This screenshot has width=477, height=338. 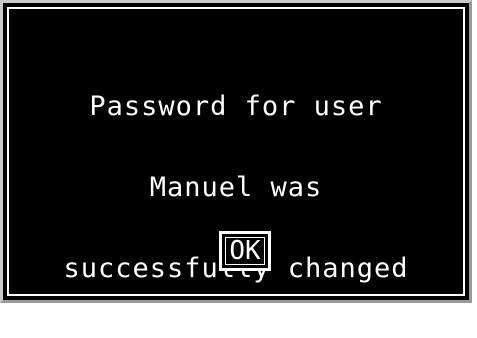 I want to click on ok-button-label: OK, so click(x=245, y=251).